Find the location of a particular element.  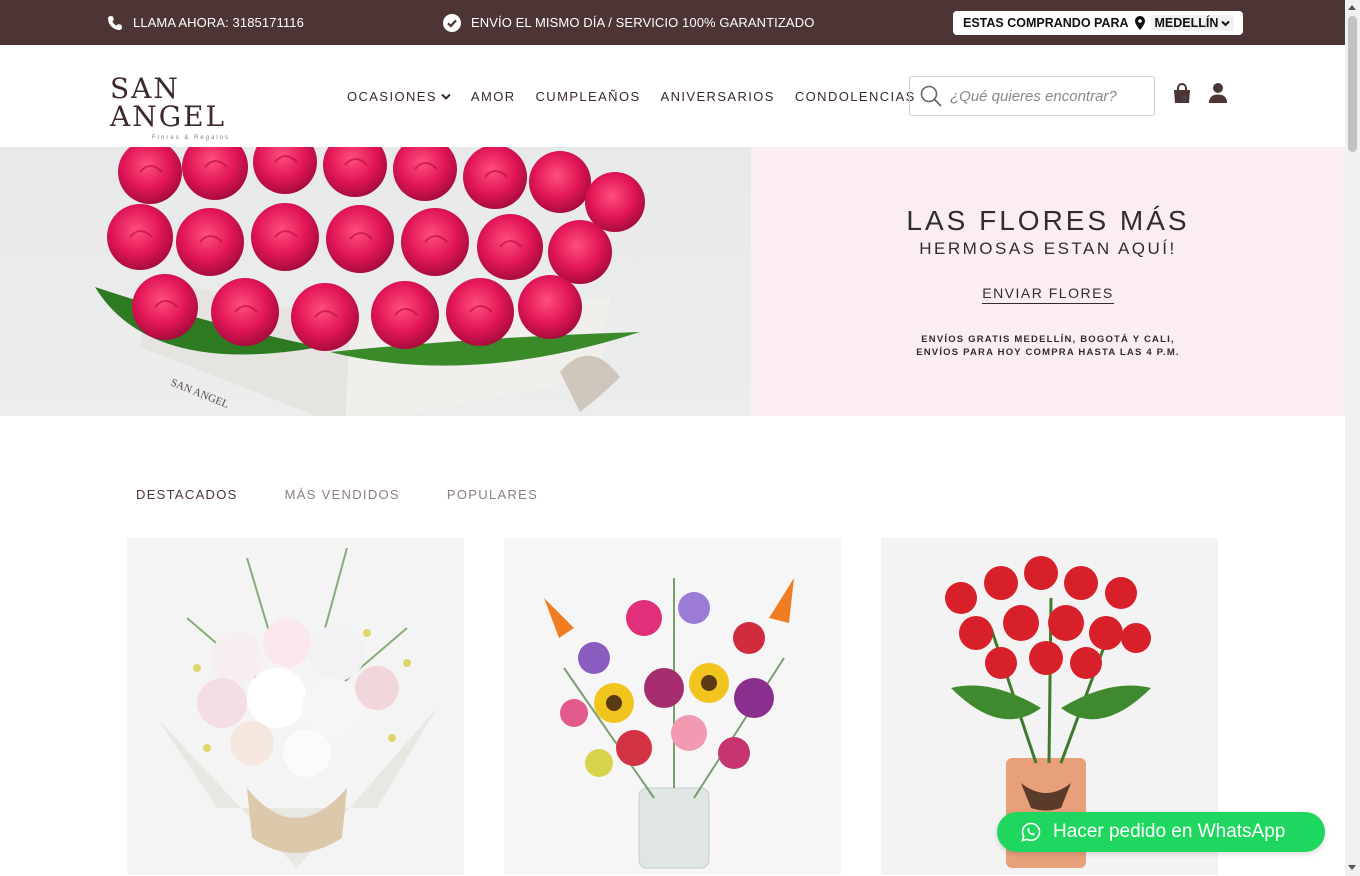

hero-shipping-note: ENVÍOS GRATIS MEDELLÍN, BOGOTÁ Y CALI, is located at coordinates (1048, 339).